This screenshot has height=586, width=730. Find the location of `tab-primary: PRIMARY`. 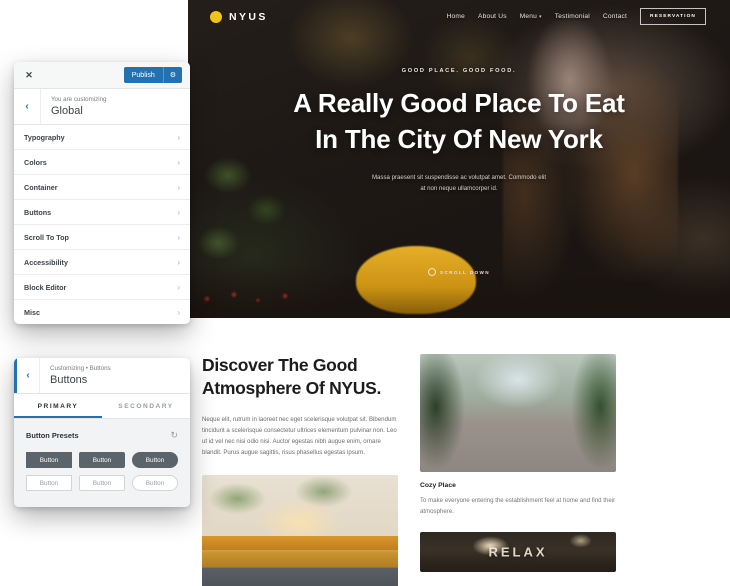

tab-primary: PRIMARY is located at coordinates (58, 406).